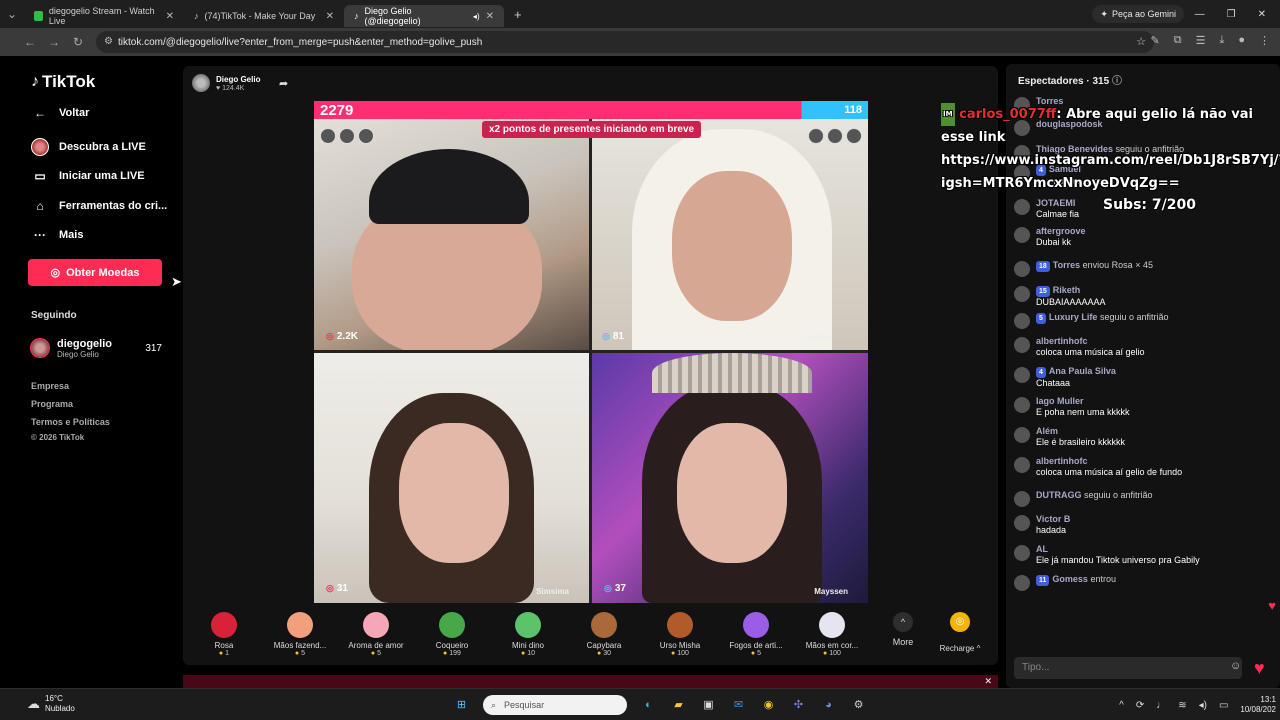  Describe the element at coordinates (1145, 347) in the screenshot. I see `chat-message: albertinhofc coloca uma música aí gelio` at that location.